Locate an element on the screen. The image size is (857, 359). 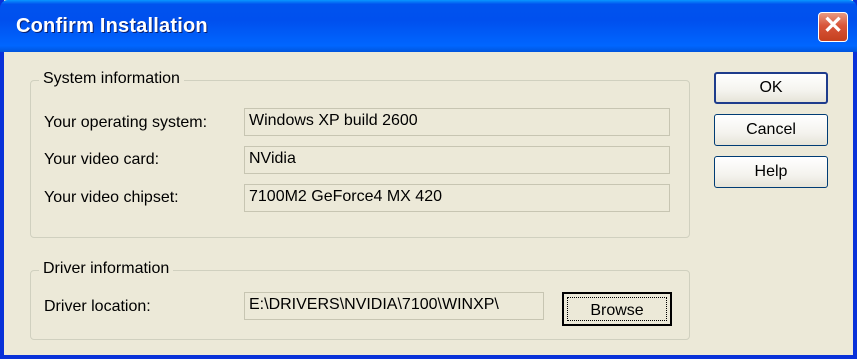
driver-location-value: E:\DRIVERS\NVIDIA\7100\WINXP\ is located at coordinates (394, 306).